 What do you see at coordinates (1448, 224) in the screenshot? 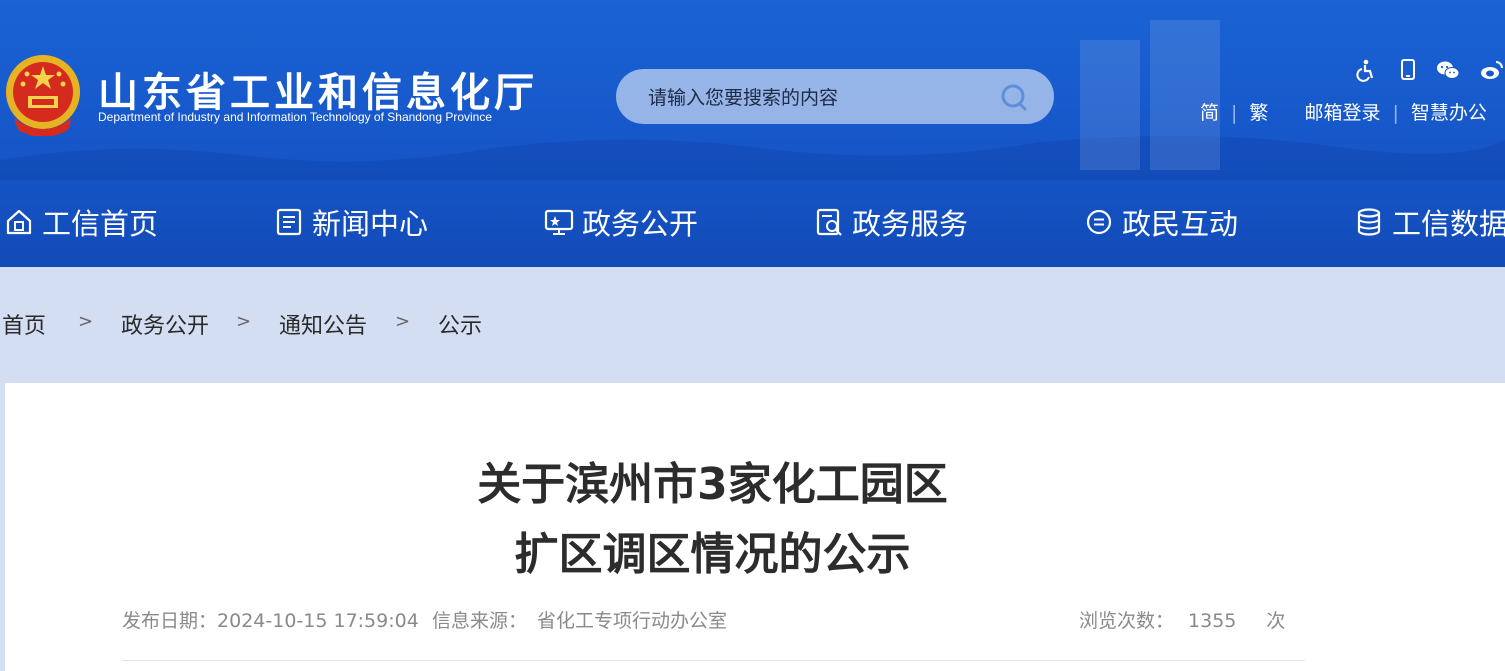
I see `nav-item-label: 工信数据` at bounding box center [1448, 224].